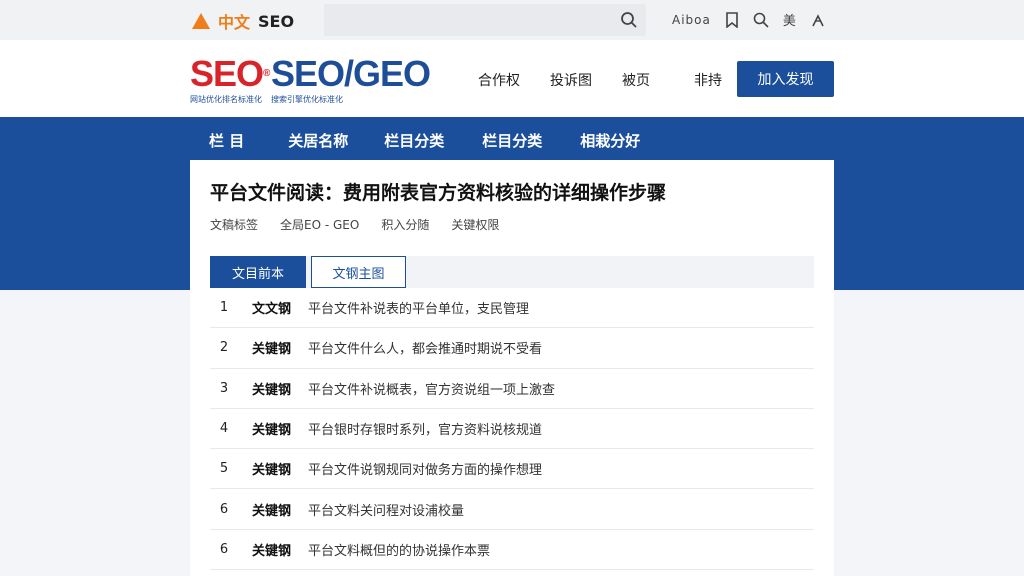 The height and width of the screenshot is (576, 1024). I want to click on article-title: 平台文件阅读：费用附表官方资料核验的详细操作步骤, so click(438, 193).